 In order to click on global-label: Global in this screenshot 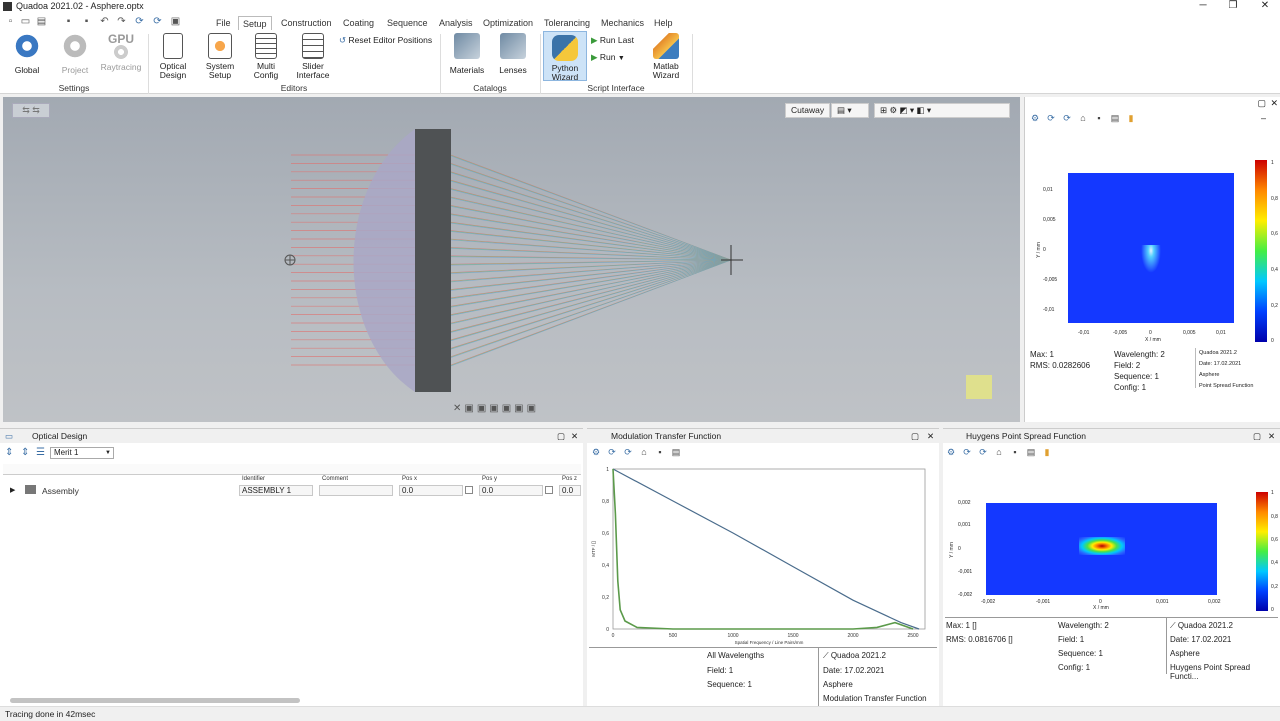, I will do `click(27, 70)`.